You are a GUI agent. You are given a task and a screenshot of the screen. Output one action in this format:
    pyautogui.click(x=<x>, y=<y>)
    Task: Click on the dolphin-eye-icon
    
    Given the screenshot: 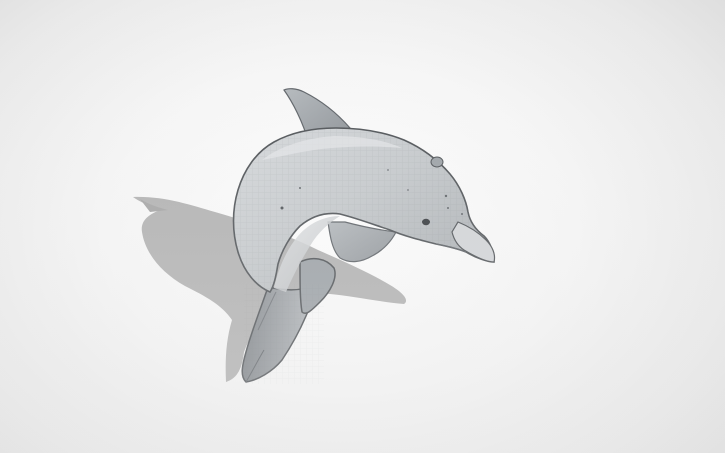 What is the action you would take?
    pyautogui.click(x=426, y=222)
    